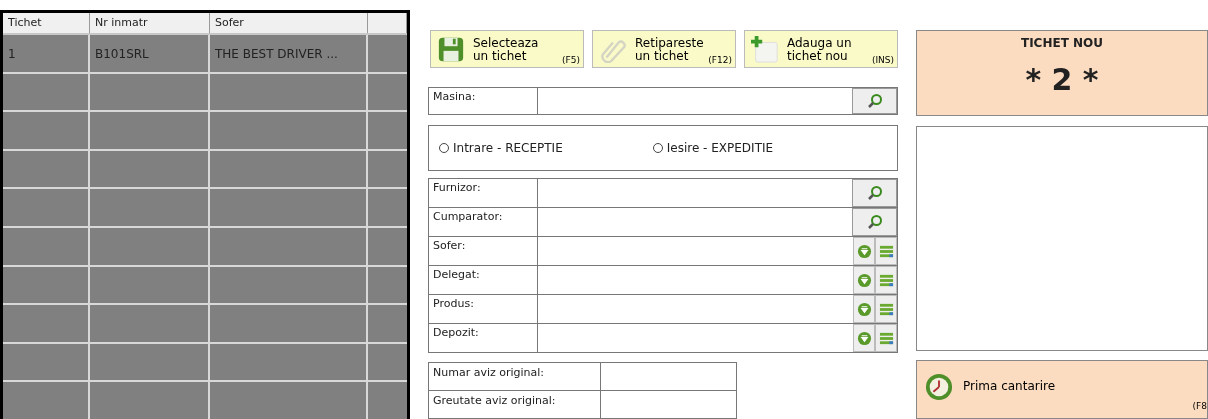 The width and height of the screenshot is (1208, 419). What do you see at coordinates (46, 53) in the screenshot?
I see `table-cell: 1` at bounding box center [46, 53].